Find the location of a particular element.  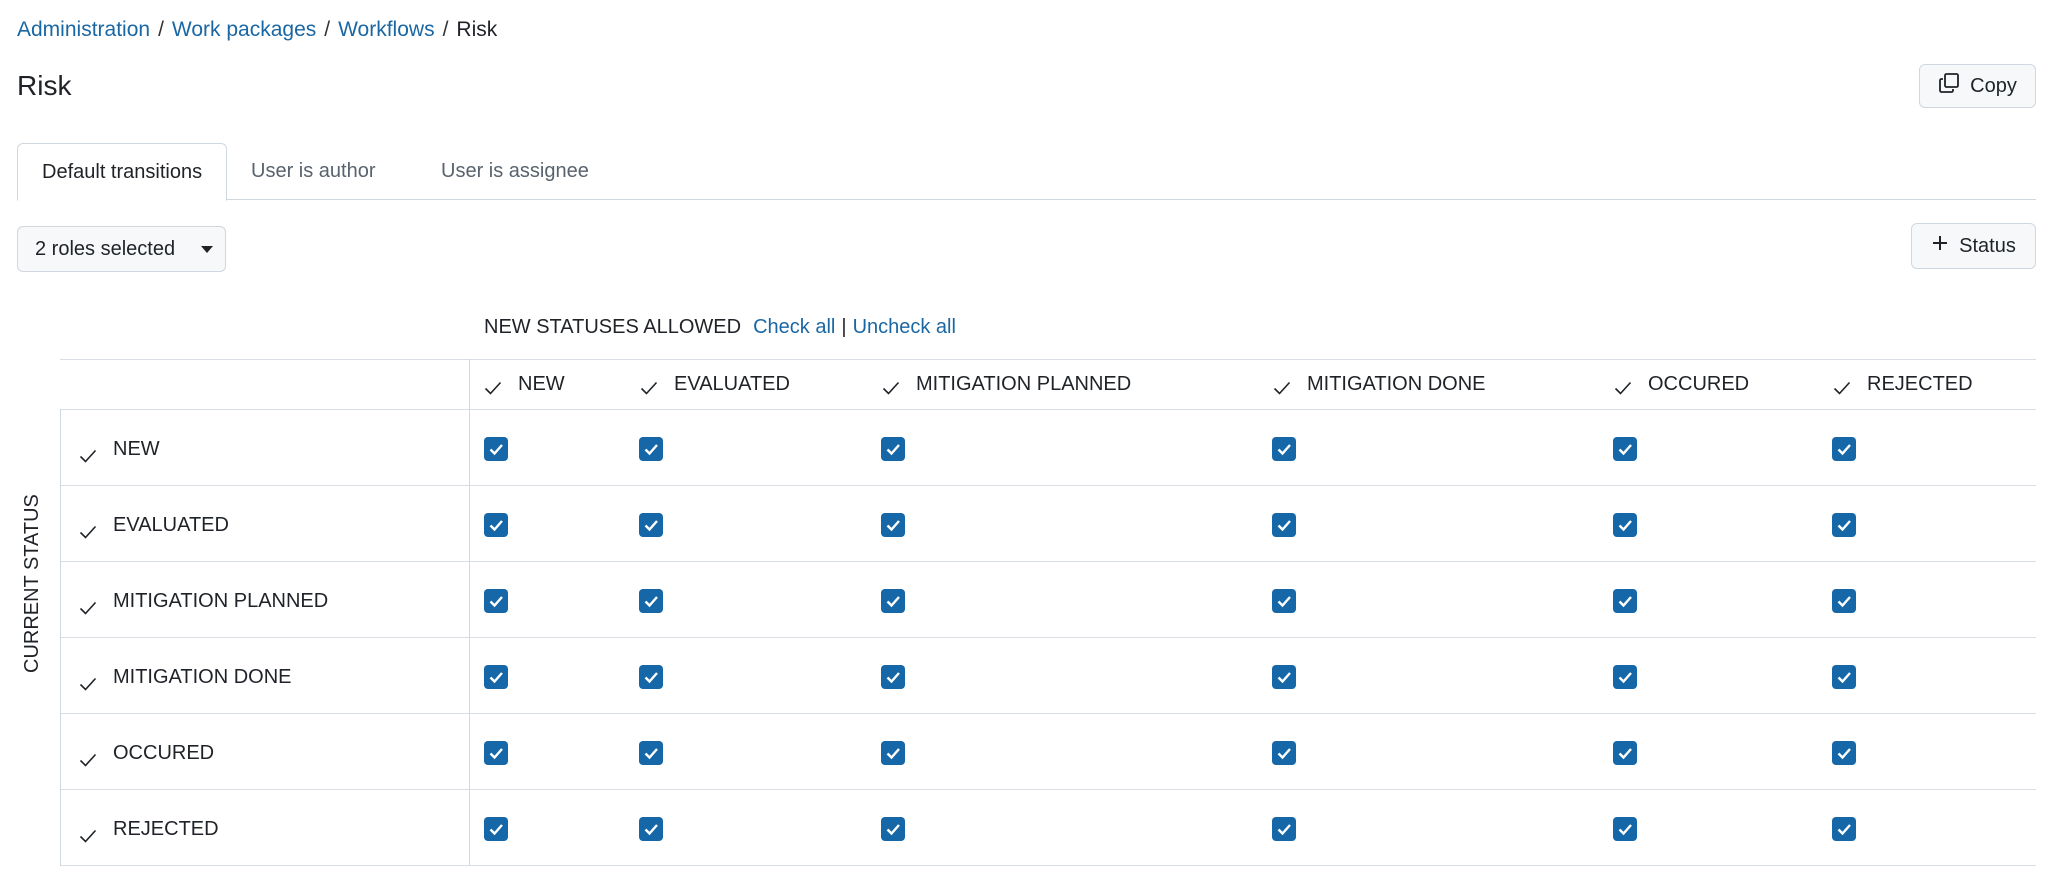

row-header: MITIGATION DONE is located at coordinates (264, 677).